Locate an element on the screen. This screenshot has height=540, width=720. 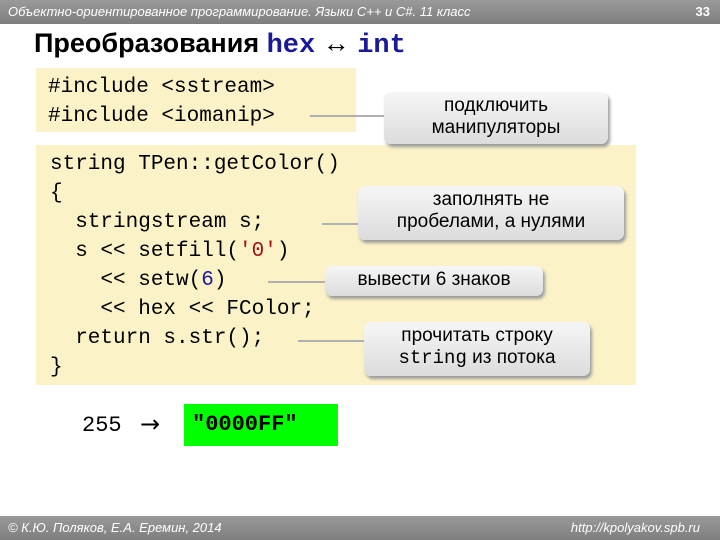
callout-text: string из потока is located at coordinates (477, 358).